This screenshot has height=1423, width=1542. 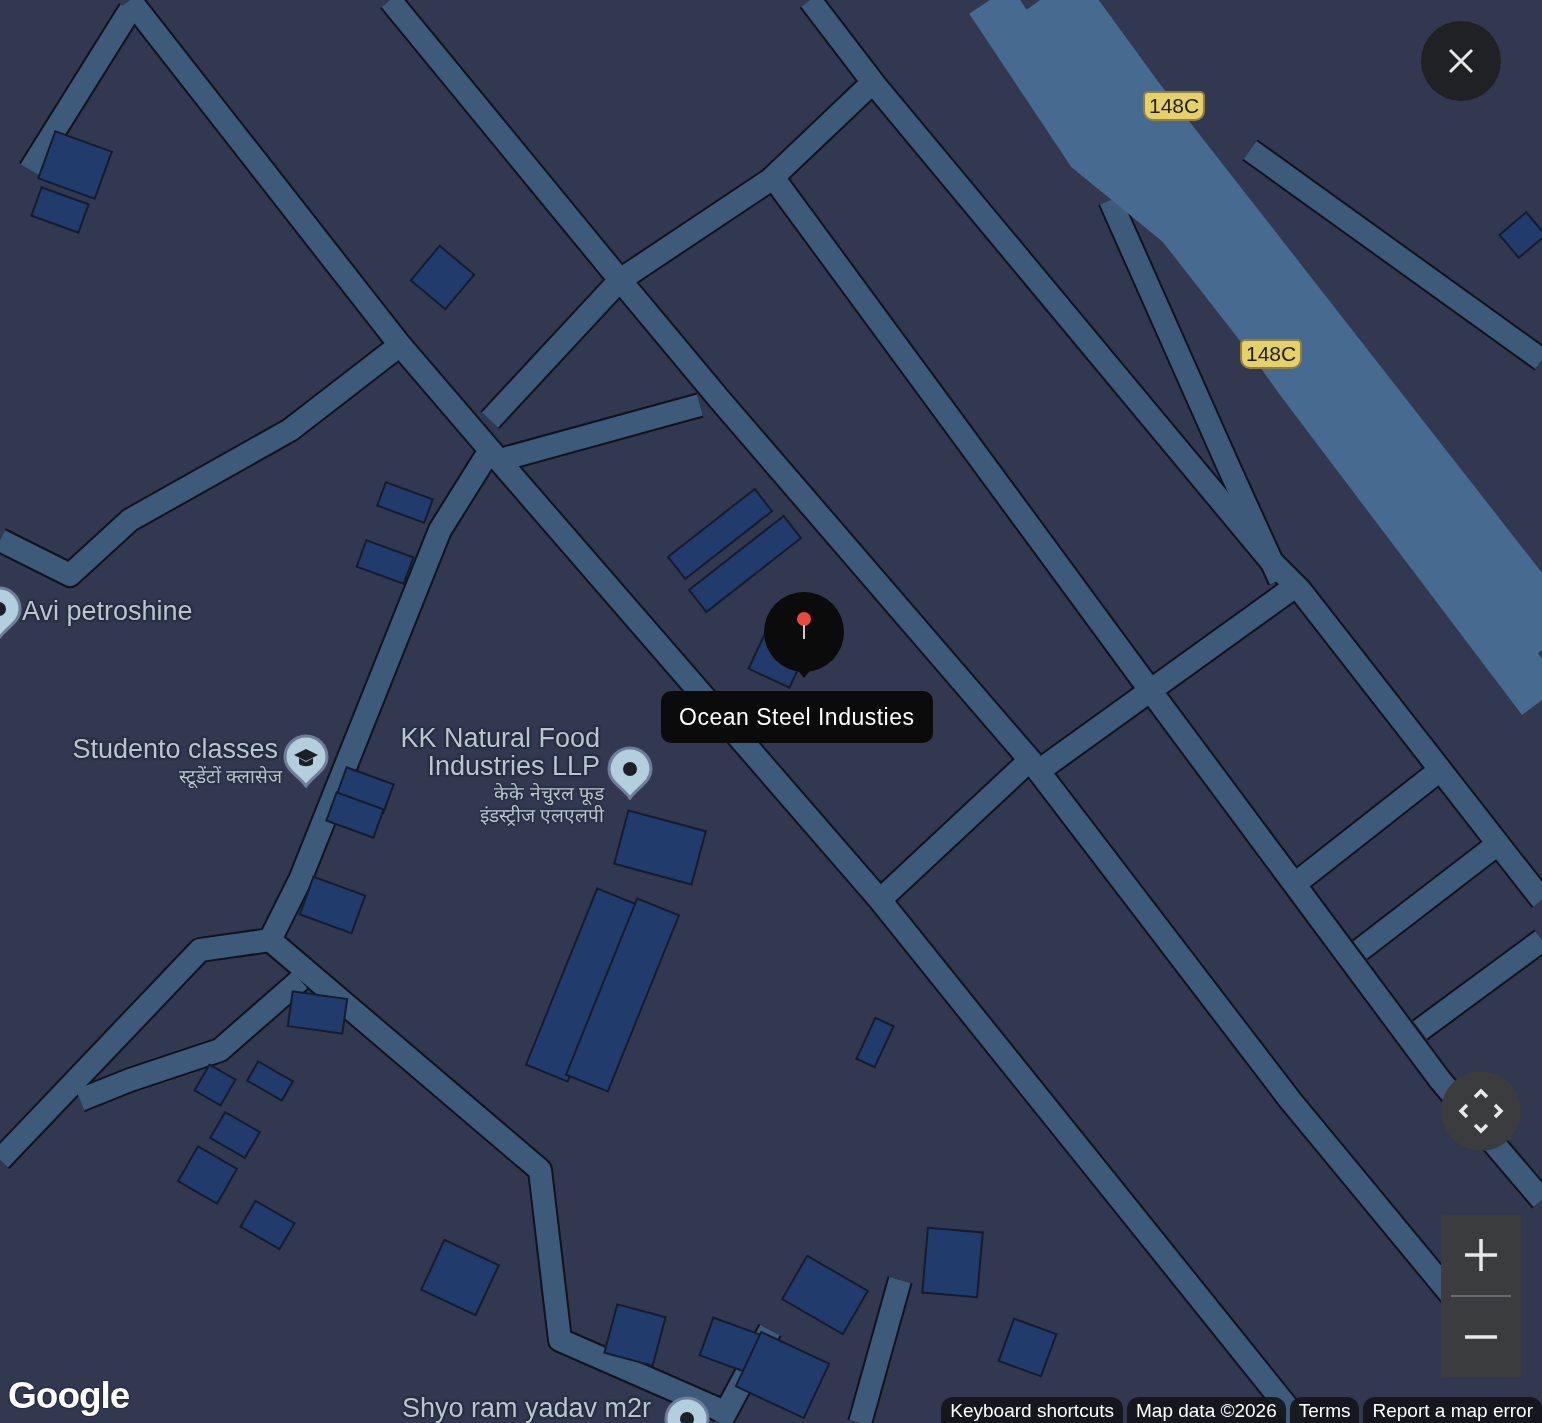 What do you see at coordinates (317, 1012) in the screenshot?
I see `building` at bounding box center [317, 1012].